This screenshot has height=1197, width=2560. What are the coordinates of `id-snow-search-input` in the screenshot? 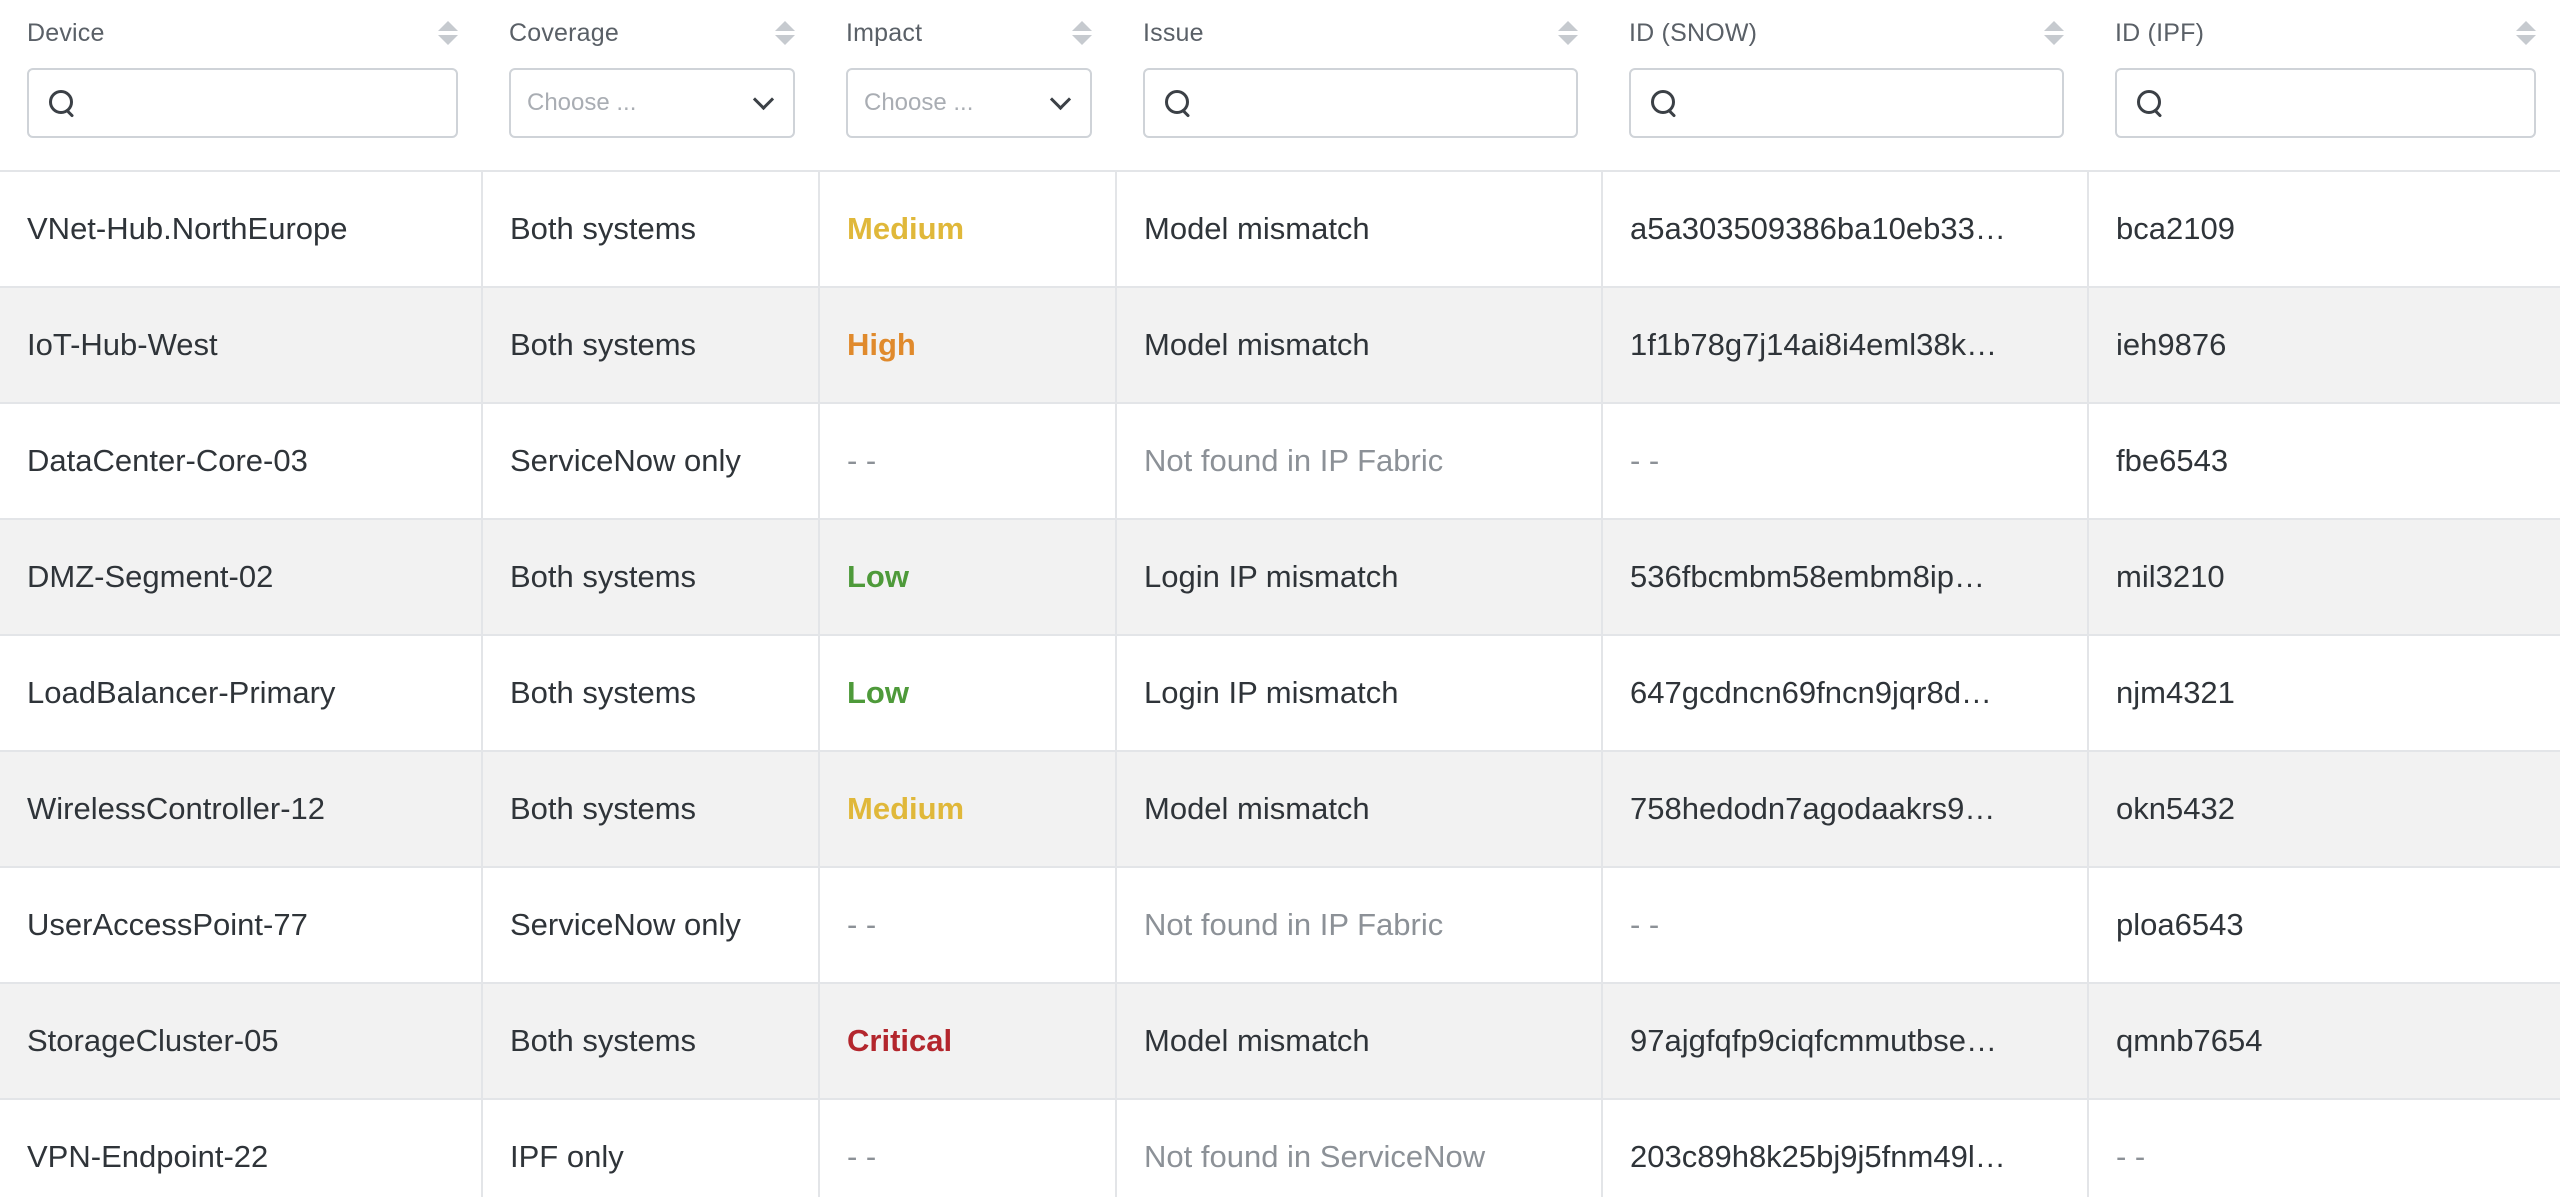 It's located at (1868, 103).